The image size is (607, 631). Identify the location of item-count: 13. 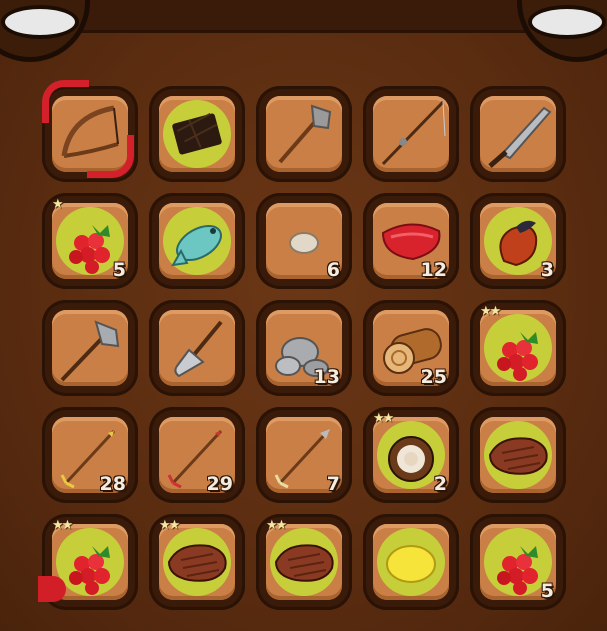
(326, 377).